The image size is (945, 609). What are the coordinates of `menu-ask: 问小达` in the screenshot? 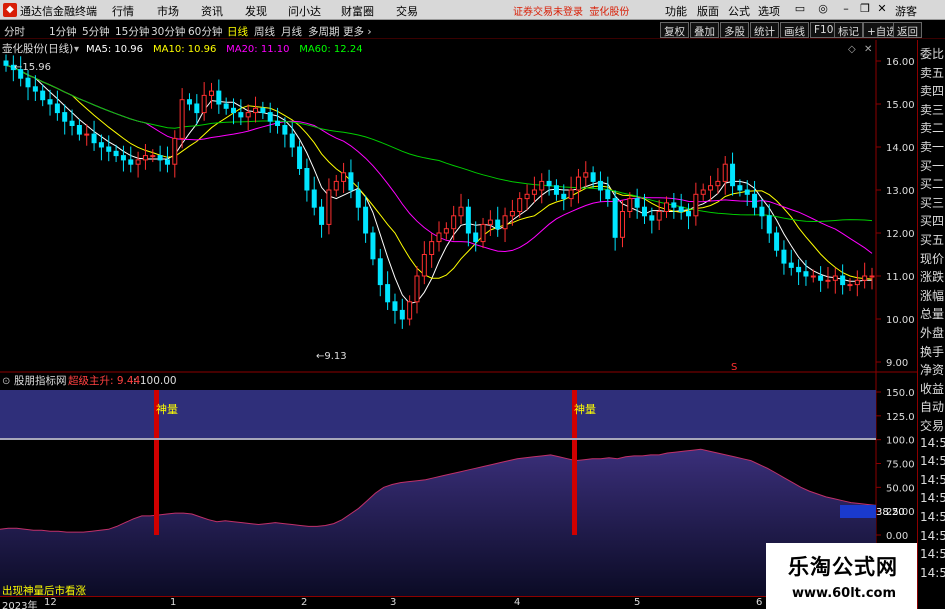 It's located at (304, 11).